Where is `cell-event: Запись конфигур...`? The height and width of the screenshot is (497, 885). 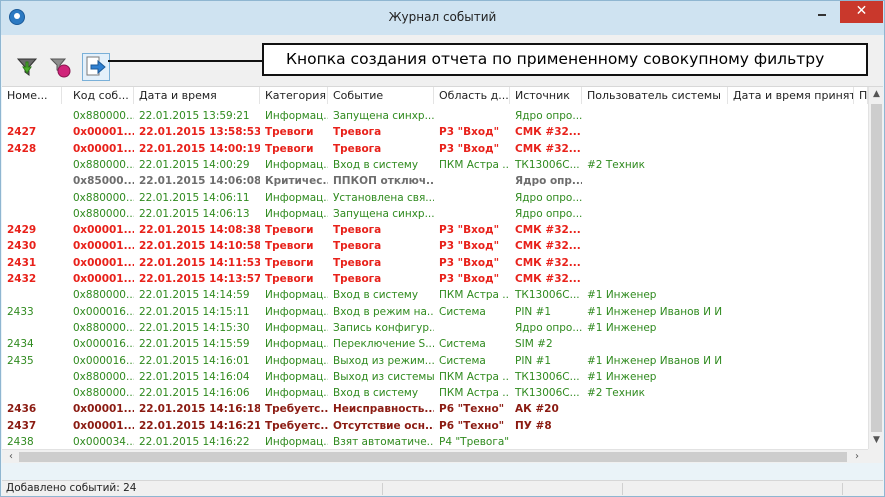
cell-event: Запись конфигур... is located at coordinates (383, 327).